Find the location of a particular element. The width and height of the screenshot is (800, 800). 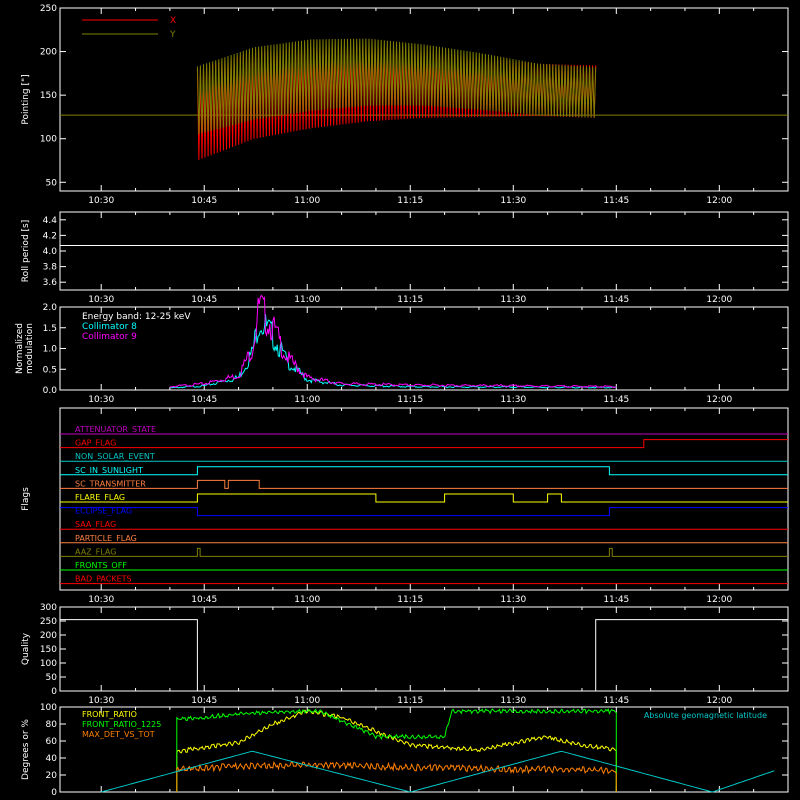

y-tick-label: 60 is located at coordinates (52, 742).